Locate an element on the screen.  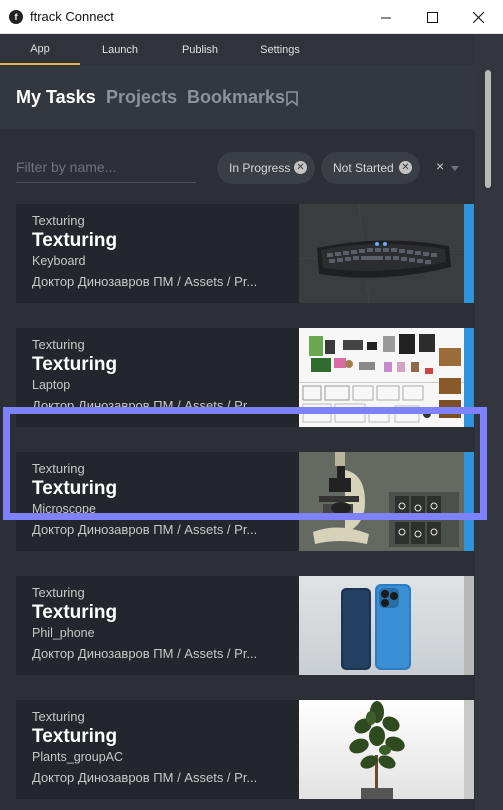
maximize-icon is located at coordinates (432, 17).